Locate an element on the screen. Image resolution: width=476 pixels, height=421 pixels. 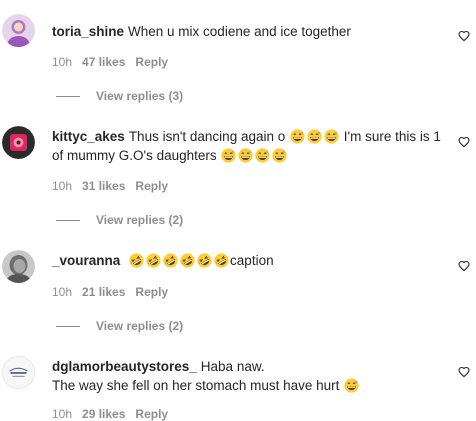
comment-text: _vouranna caption is located at coordinates (248, 260).